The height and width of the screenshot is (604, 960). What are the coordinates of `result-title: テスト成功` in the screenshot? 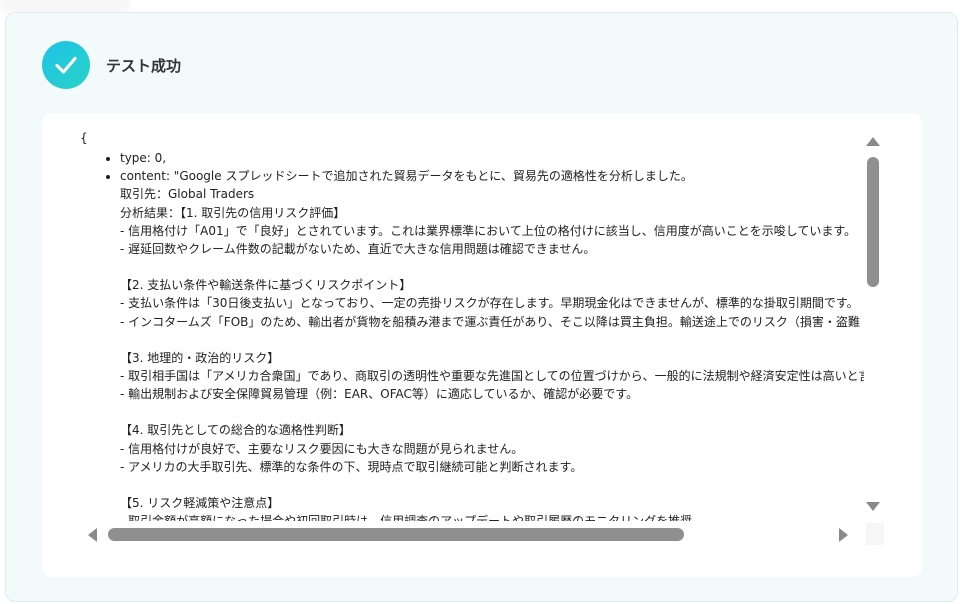 It's located at (144, 65).